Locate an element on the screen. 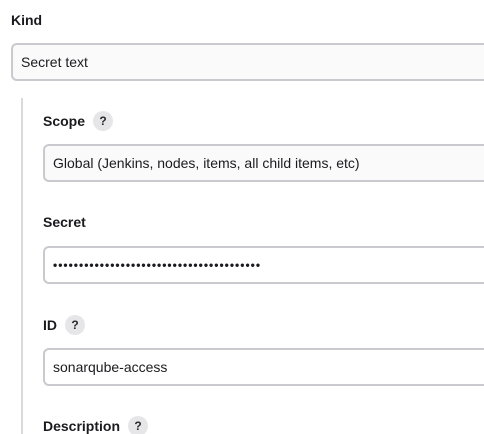 The image size is (484, 434). id-help-icon: ? is located at coordinates (75, 325).